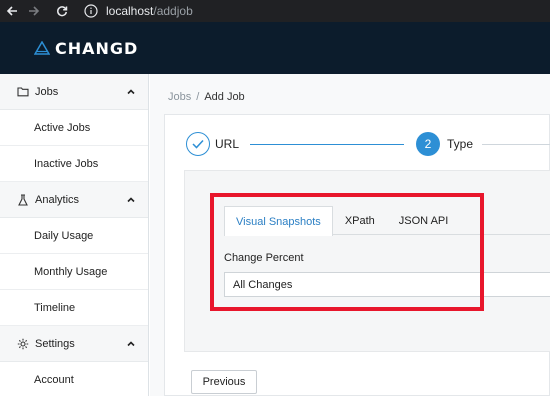 This screenshot has width=550, height=396. Describe the element at coordinates (227, 144) in the screenshot. I see `step-url-label: URL` at that location.